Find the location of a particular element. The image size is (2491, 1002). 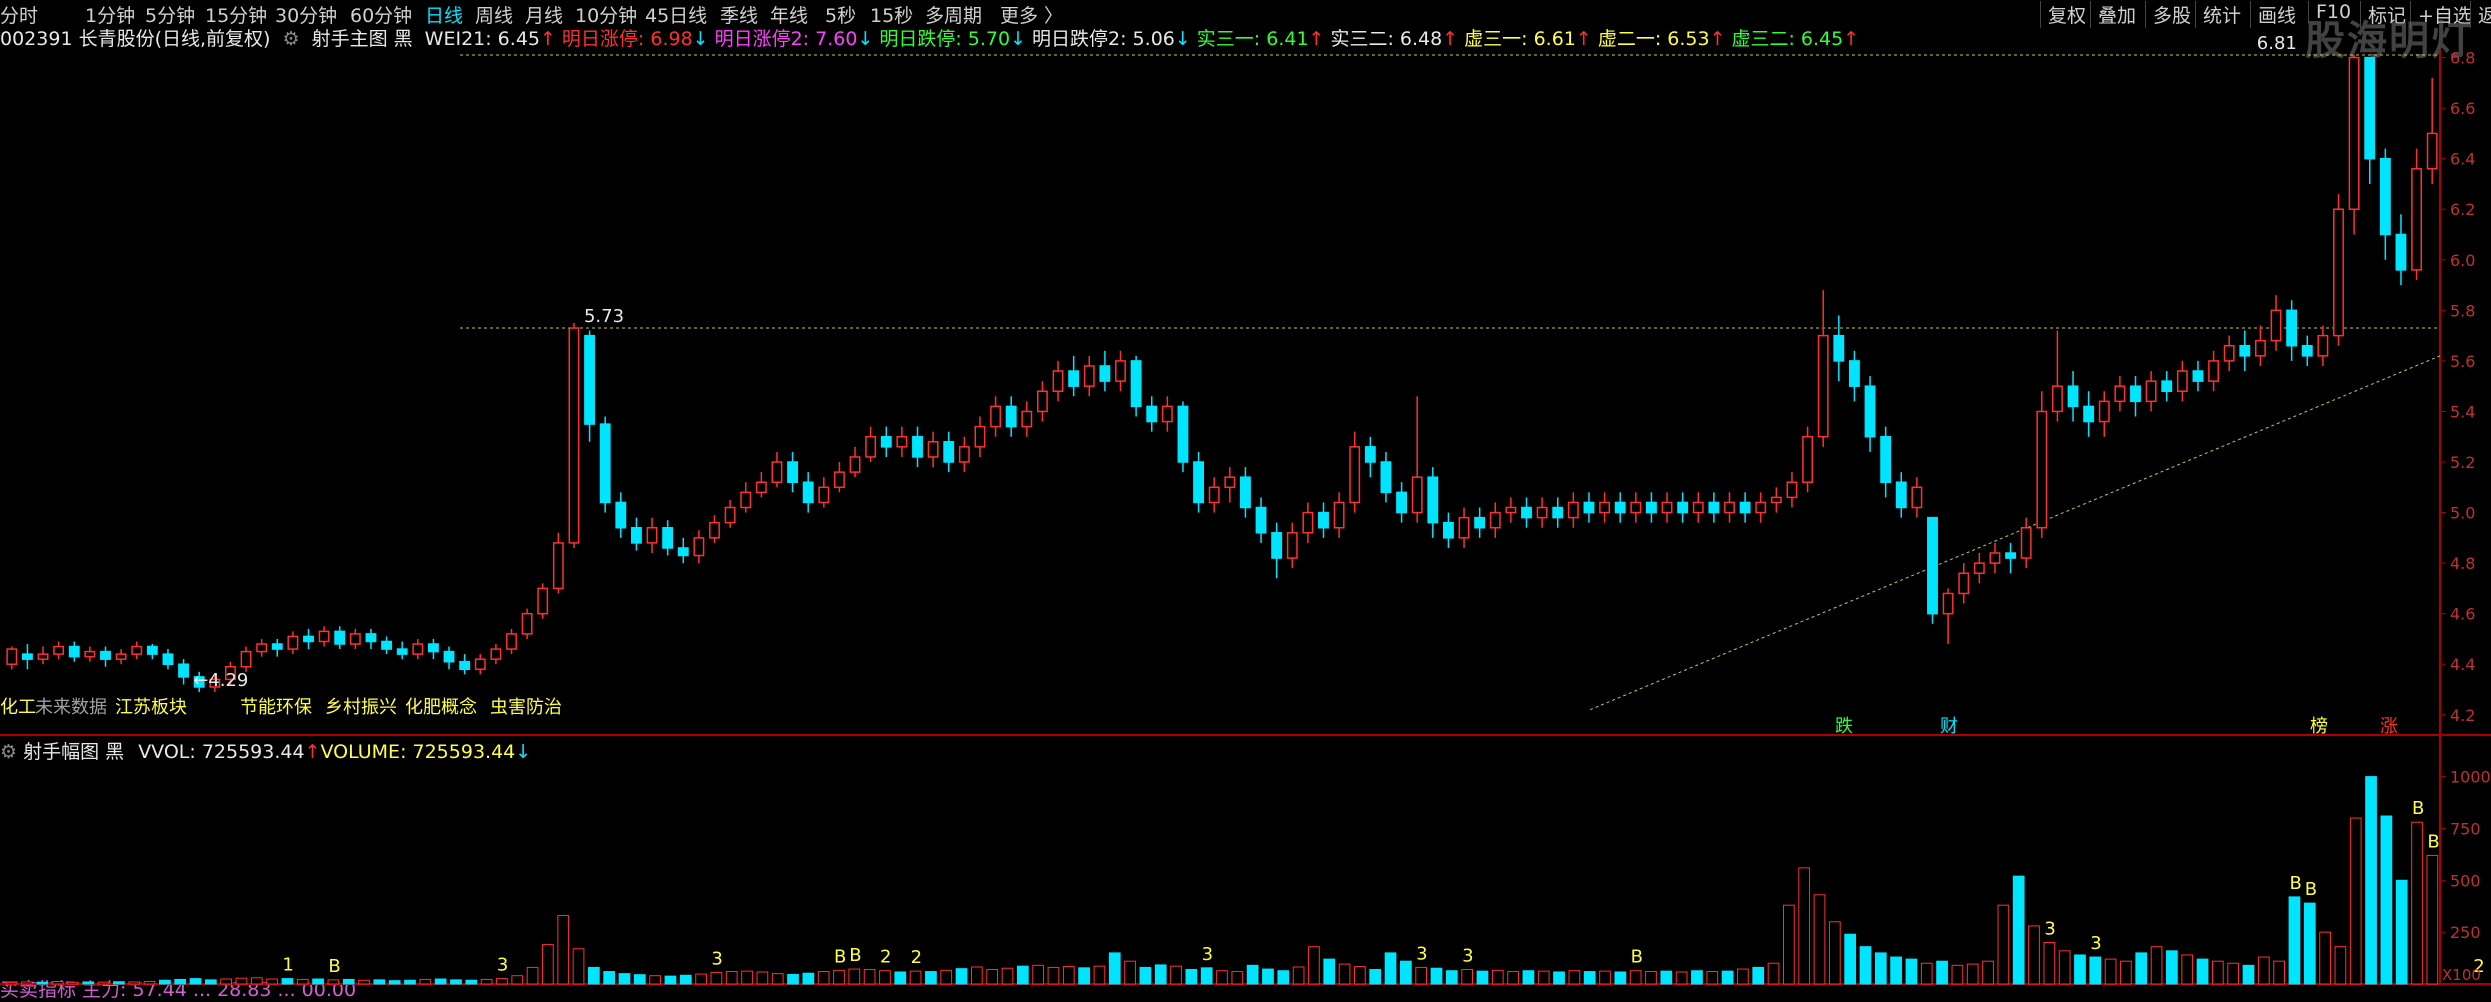

price-tick-label: 5.4 is located at coordinates (2462, 411).